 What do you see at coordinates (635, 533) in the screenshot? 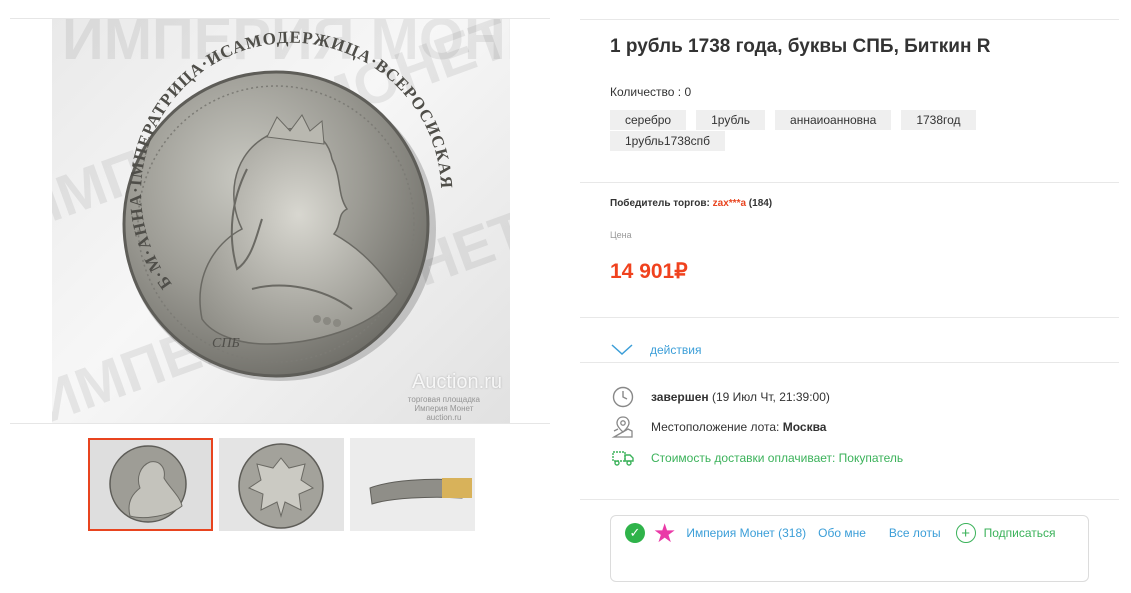
I see `verified-check-icon: ✓` at bounding box center [635, 533].